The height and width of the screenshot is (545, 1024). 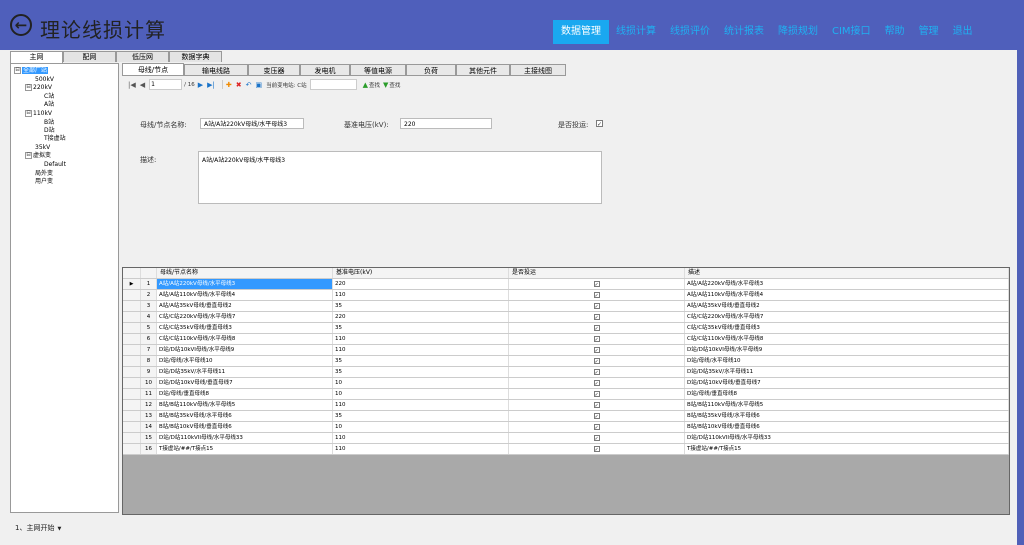 I want to click on table-row: 10 D站/D站10kV母线/垂直母线7 10 ✓ D站/D站10kV母线/垂直母线7, so click(x=566, y=383).